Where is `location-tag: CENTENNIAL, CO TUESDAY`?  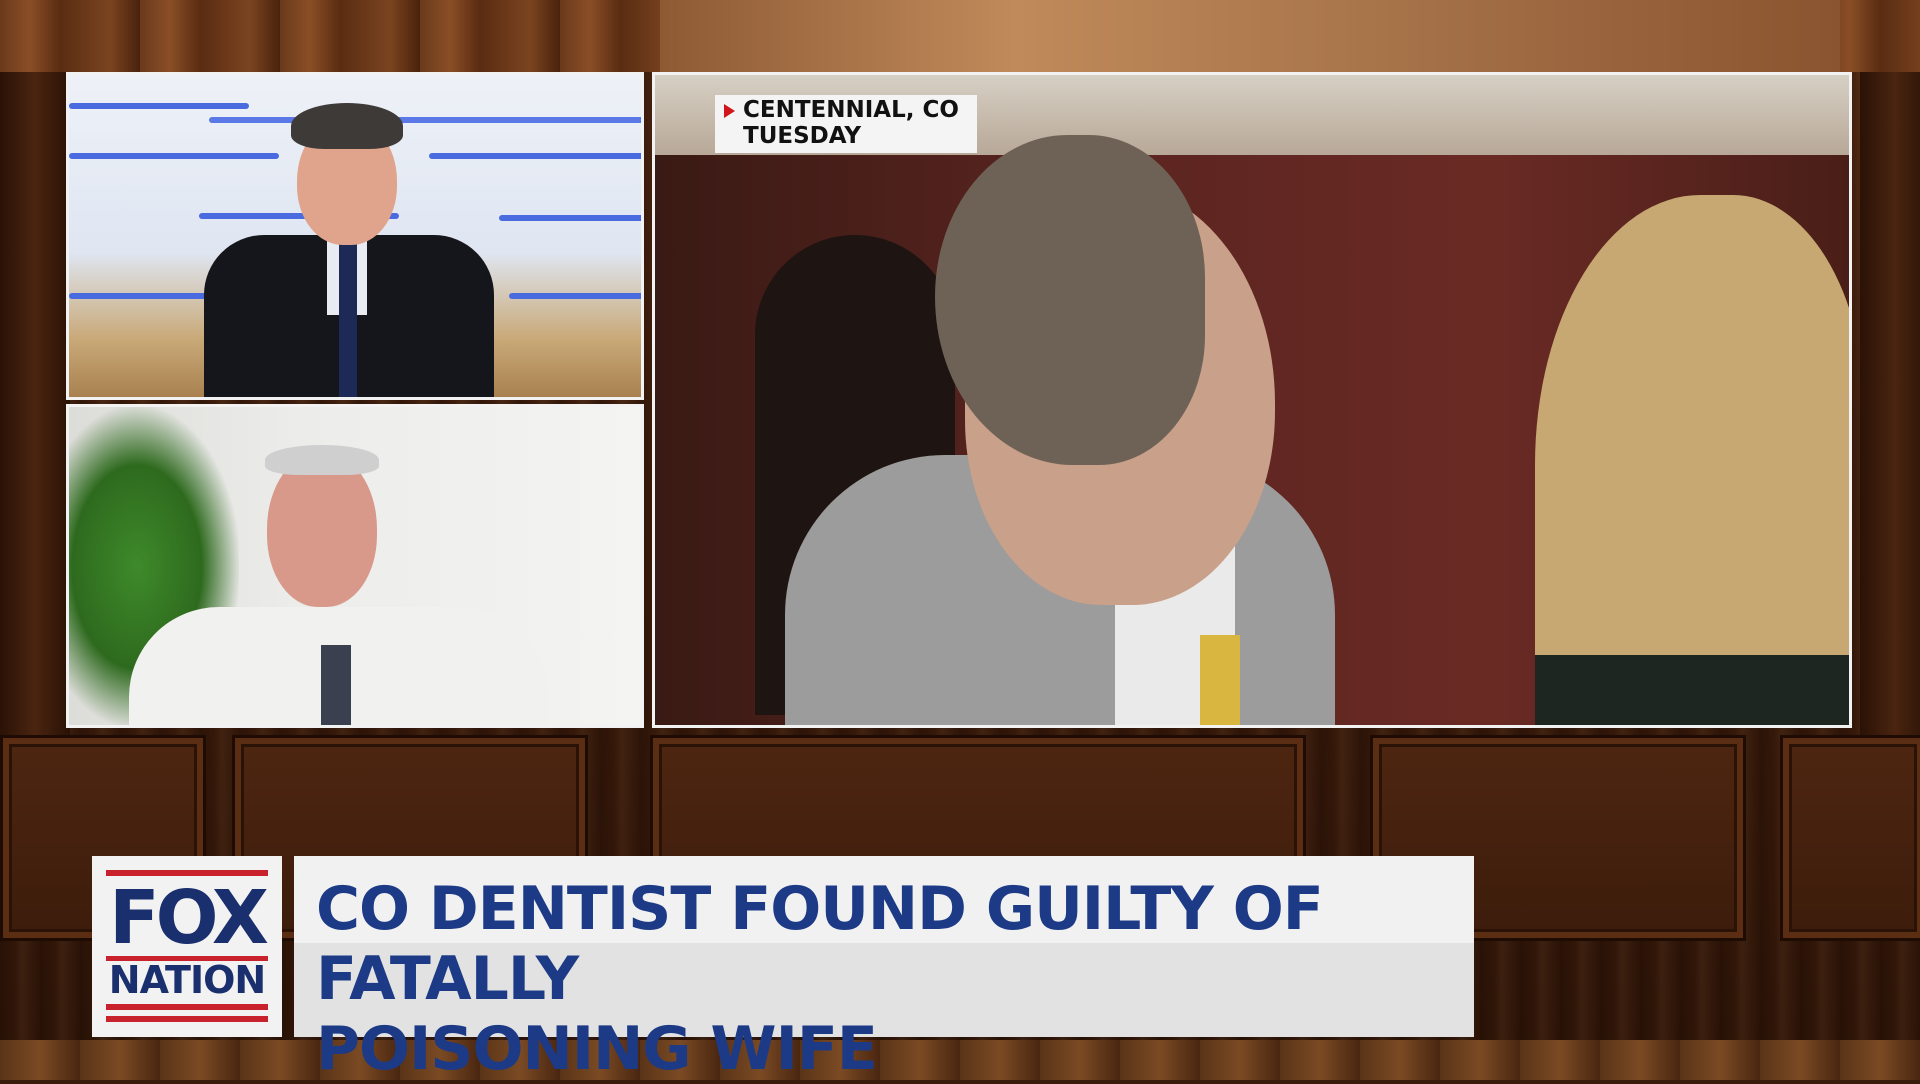
location-tag: CENTENNIAL, CO TUESDAY is located at coordinates (846, 124).